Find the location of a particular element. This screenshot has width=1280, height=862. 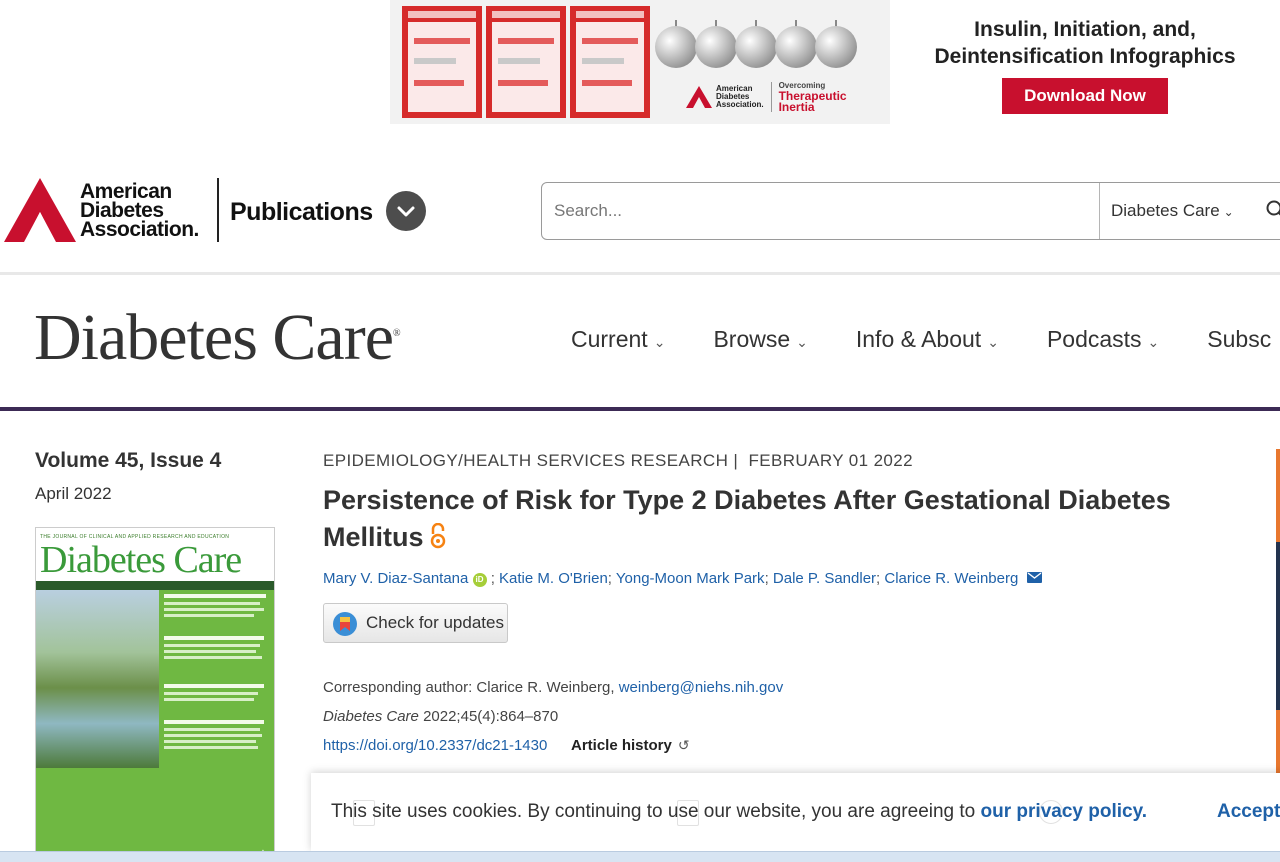

journal-divider is located at coordinates (640, 409).